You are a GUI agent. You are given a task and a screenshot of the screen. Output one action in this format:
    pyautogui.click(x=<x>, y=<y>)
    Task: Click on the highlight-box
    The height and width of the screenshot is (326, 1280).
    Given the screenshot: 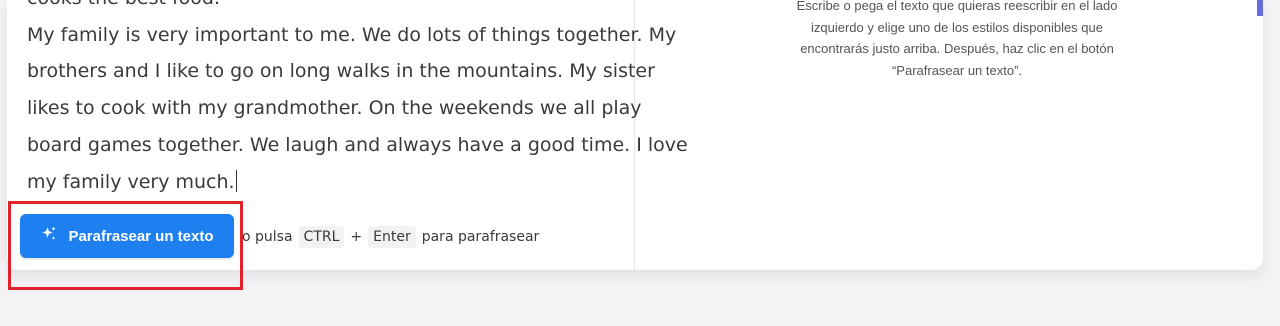 What is the action you would take?
    pyautogui.click(x=125, y=245)
    